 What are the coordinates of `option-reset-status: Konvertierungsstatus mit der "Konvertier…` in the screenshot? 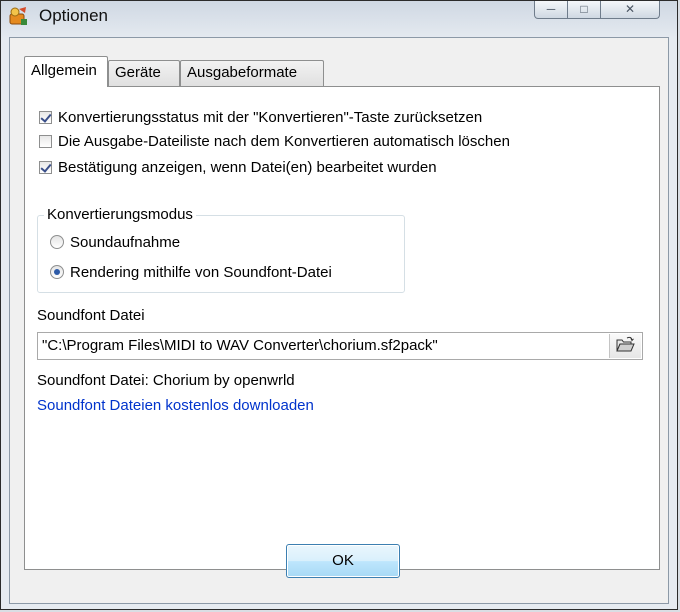 It's located at (260, 117).